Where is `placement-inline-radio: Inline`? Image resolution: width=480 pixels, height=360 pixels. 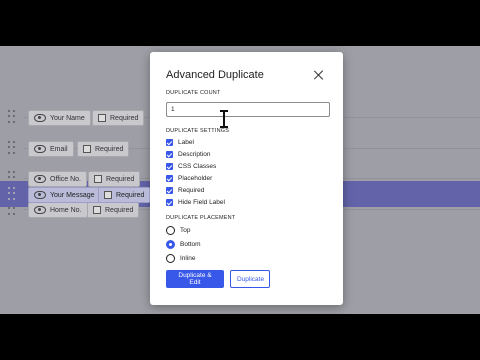 placement-inline-radio: Inline is located at coordinates (181, 258).